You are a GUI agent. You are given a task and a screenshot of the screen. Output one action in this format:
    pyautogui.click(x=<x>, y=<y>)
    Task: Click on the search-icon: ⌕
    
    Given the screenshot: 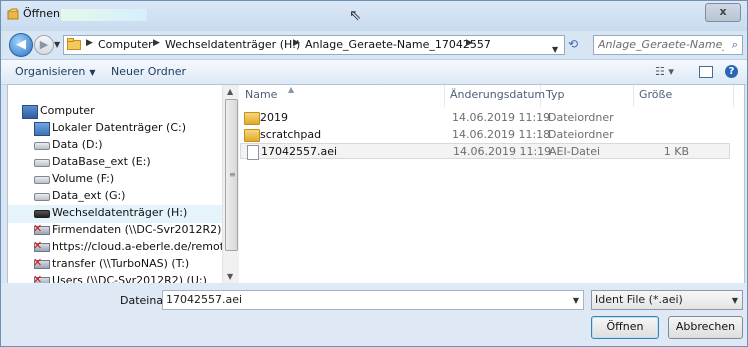 What is the action you would take?
    pyautogui.click(x=735, y=45)
    